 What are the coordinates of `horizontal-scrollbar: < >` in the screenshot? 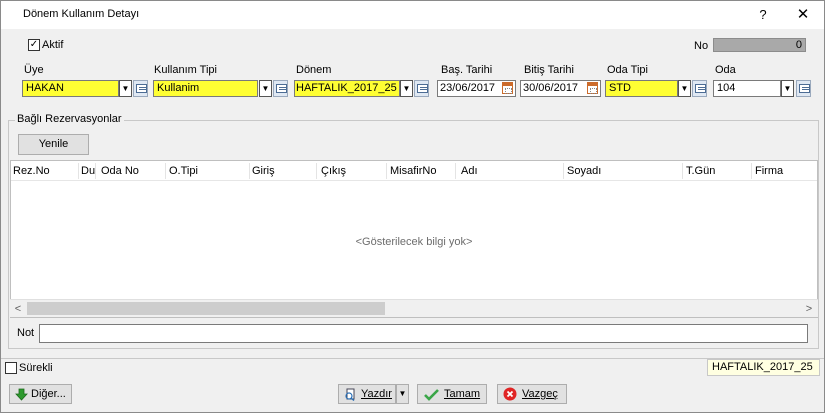 It's located at (414, 308).